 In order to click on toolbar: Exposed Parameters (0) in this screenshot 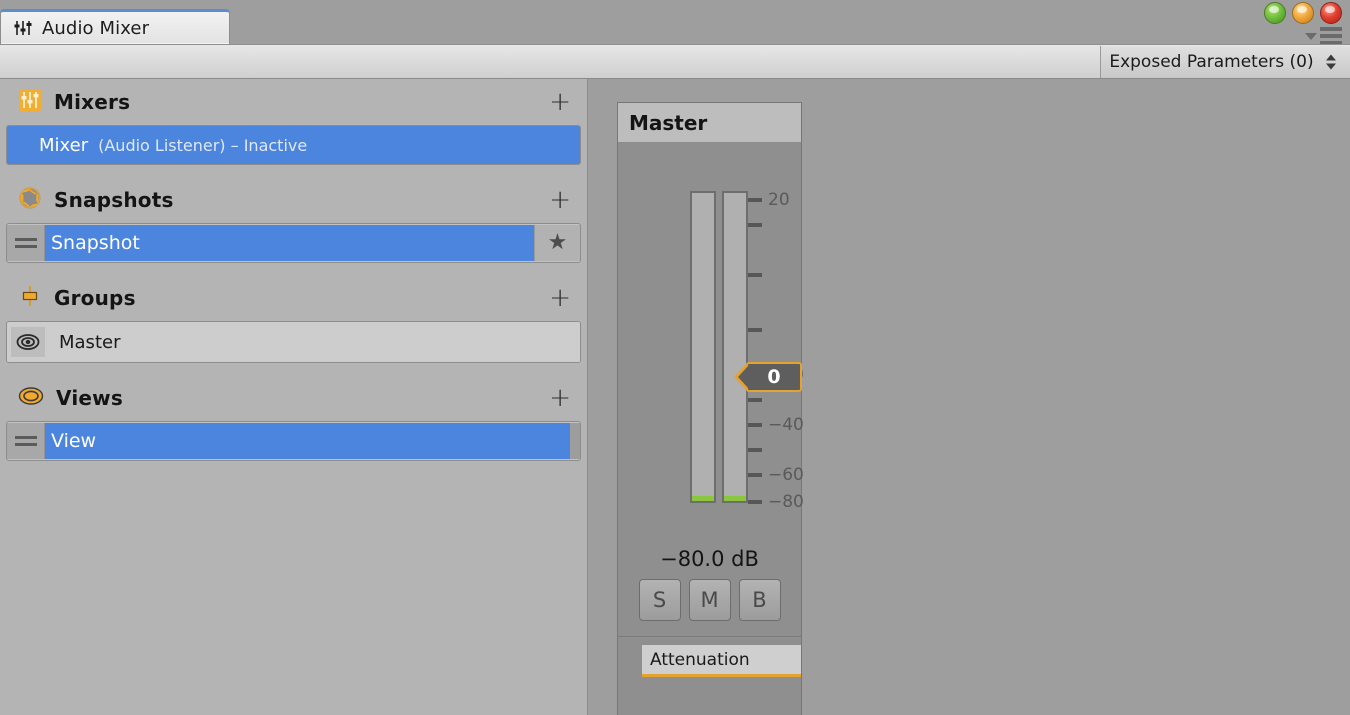, I will do `click(675, 61)`.